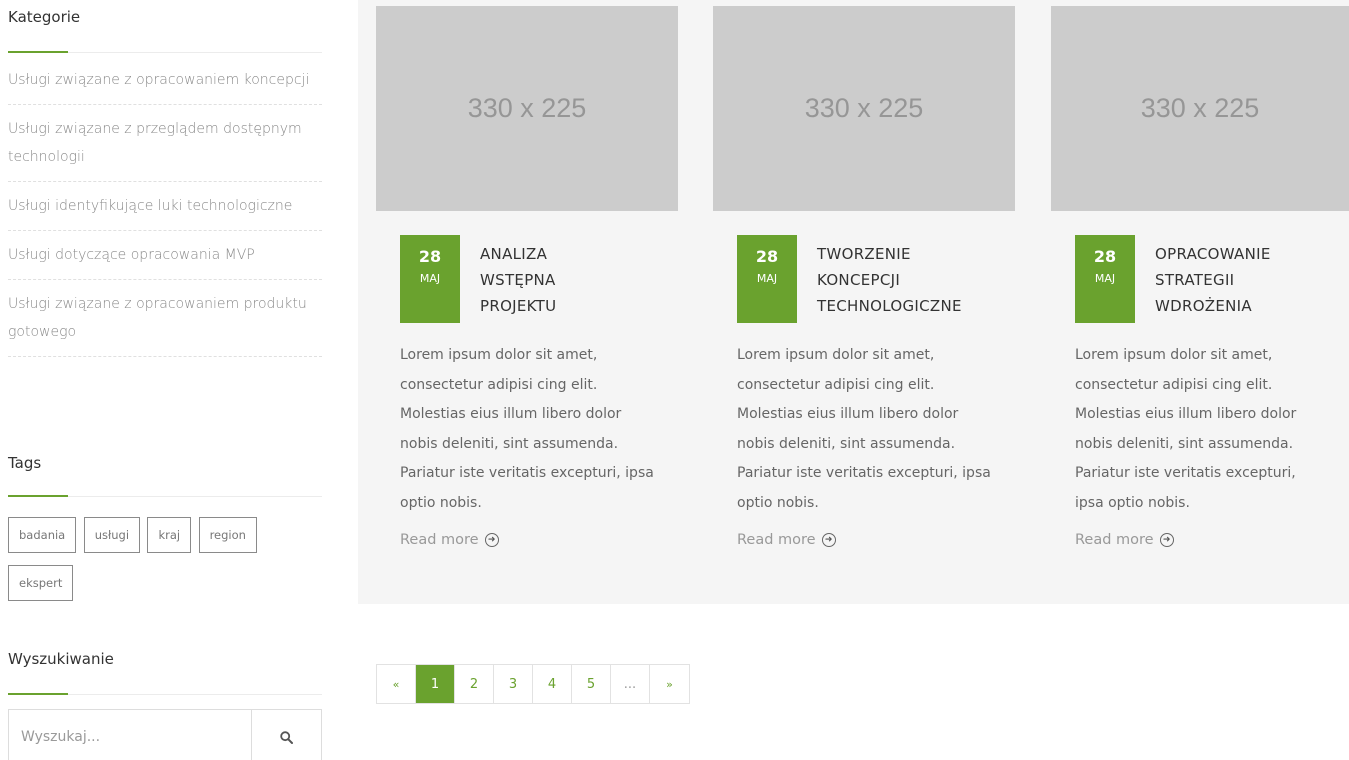 This screenshot has height=760, width=1349. What do you see at coordinates (474, 684) in the screenshot?
I see `pagination-page-2: 2` at bounding box center [474, 684].